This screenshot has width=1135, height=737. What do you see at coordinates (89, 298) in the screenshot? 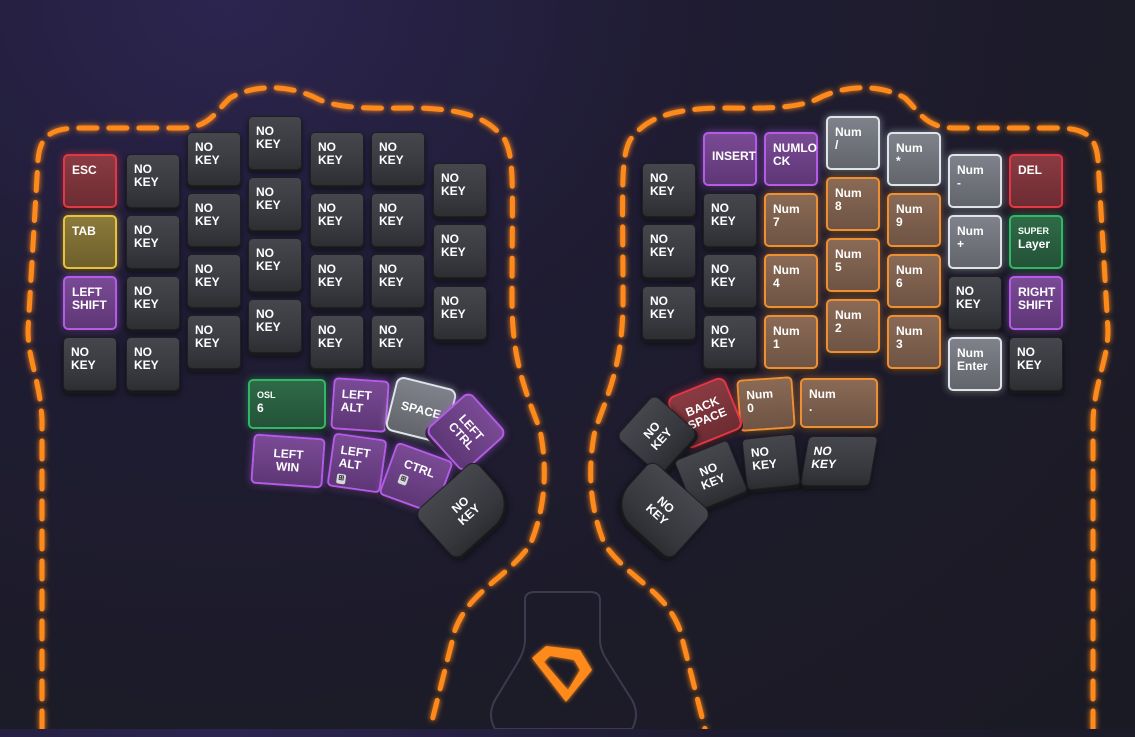
I see `left-shift-label: LEFT SHIFT` at bounding box center [89, 298].